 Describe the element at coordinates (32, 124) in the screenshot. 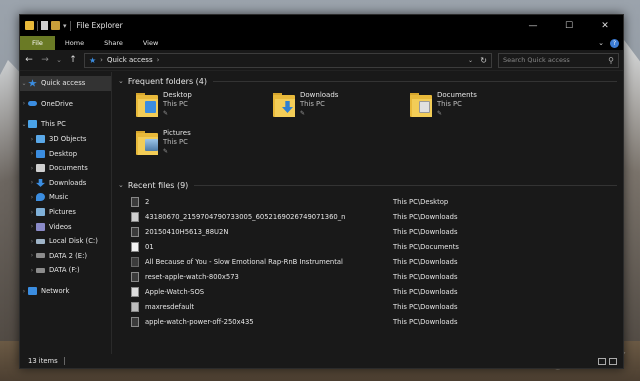

I see `computer-icon` at that location.